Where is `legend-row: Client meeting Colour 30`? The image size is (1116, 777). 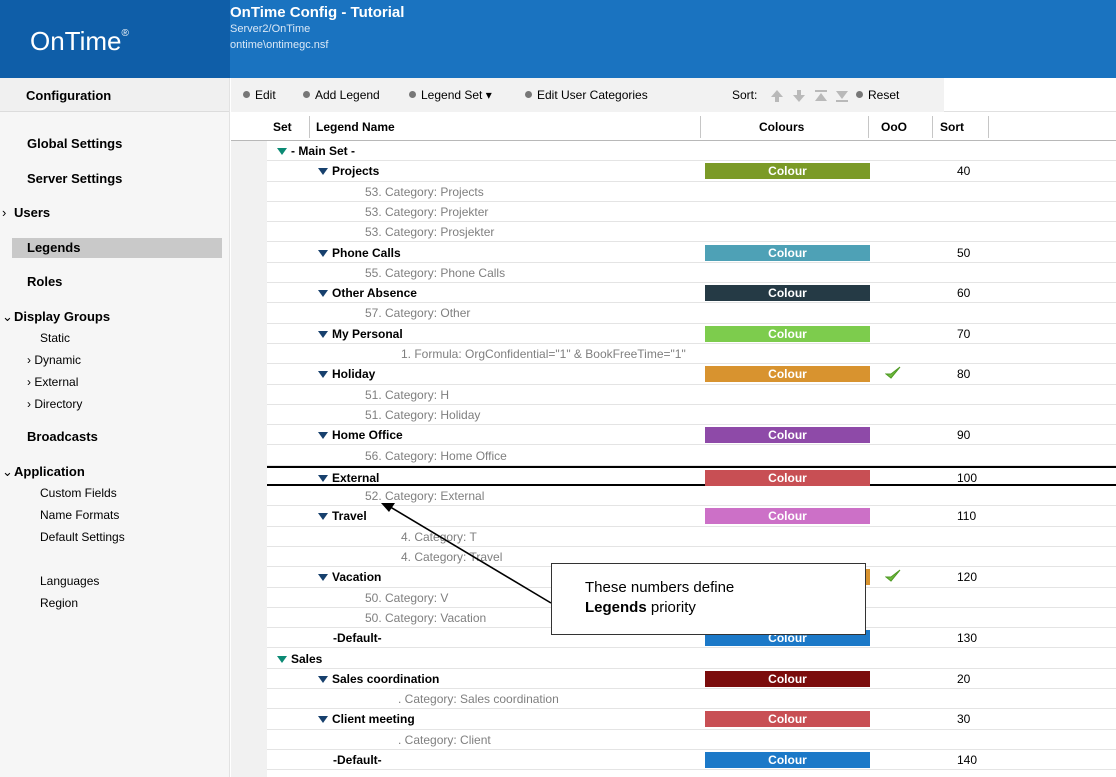 legend-row: Client meeting Colour 30 is located at coordinates (691, 719).